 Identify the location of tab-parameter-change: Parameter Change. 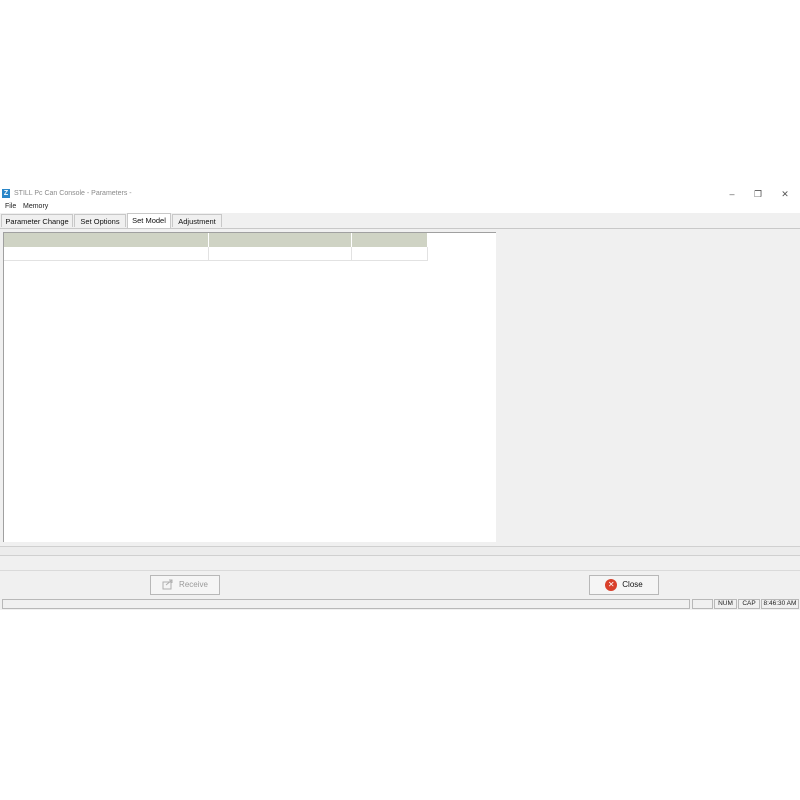
(37, 220).